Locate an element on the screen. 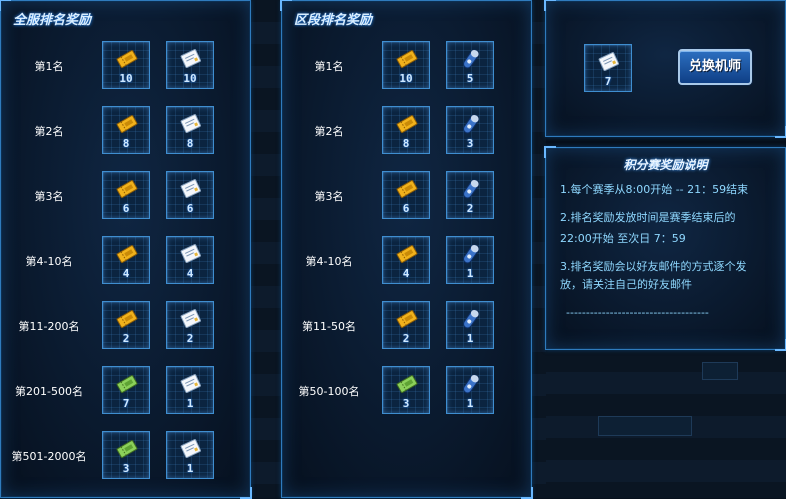 This screenshot has height=499, width=786. district-rank-label: 第1名 is located at coordinates (329, 66).